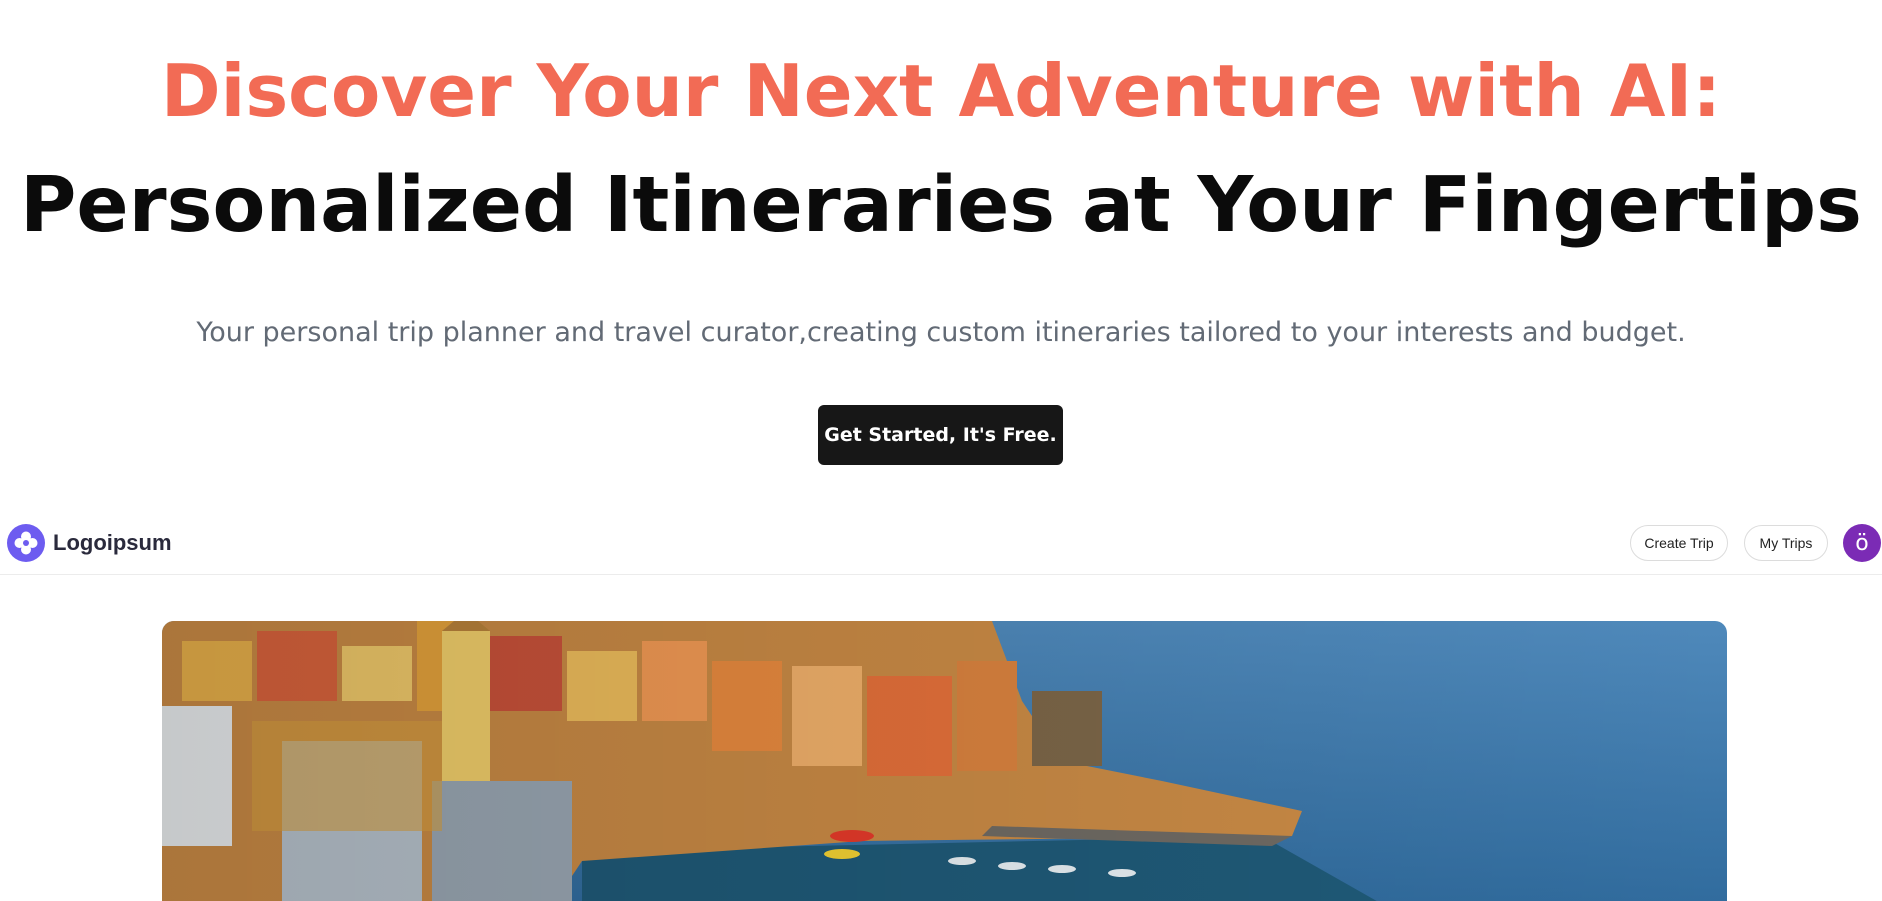  I want to click on logo: Logoipsum, so click(89, 543).